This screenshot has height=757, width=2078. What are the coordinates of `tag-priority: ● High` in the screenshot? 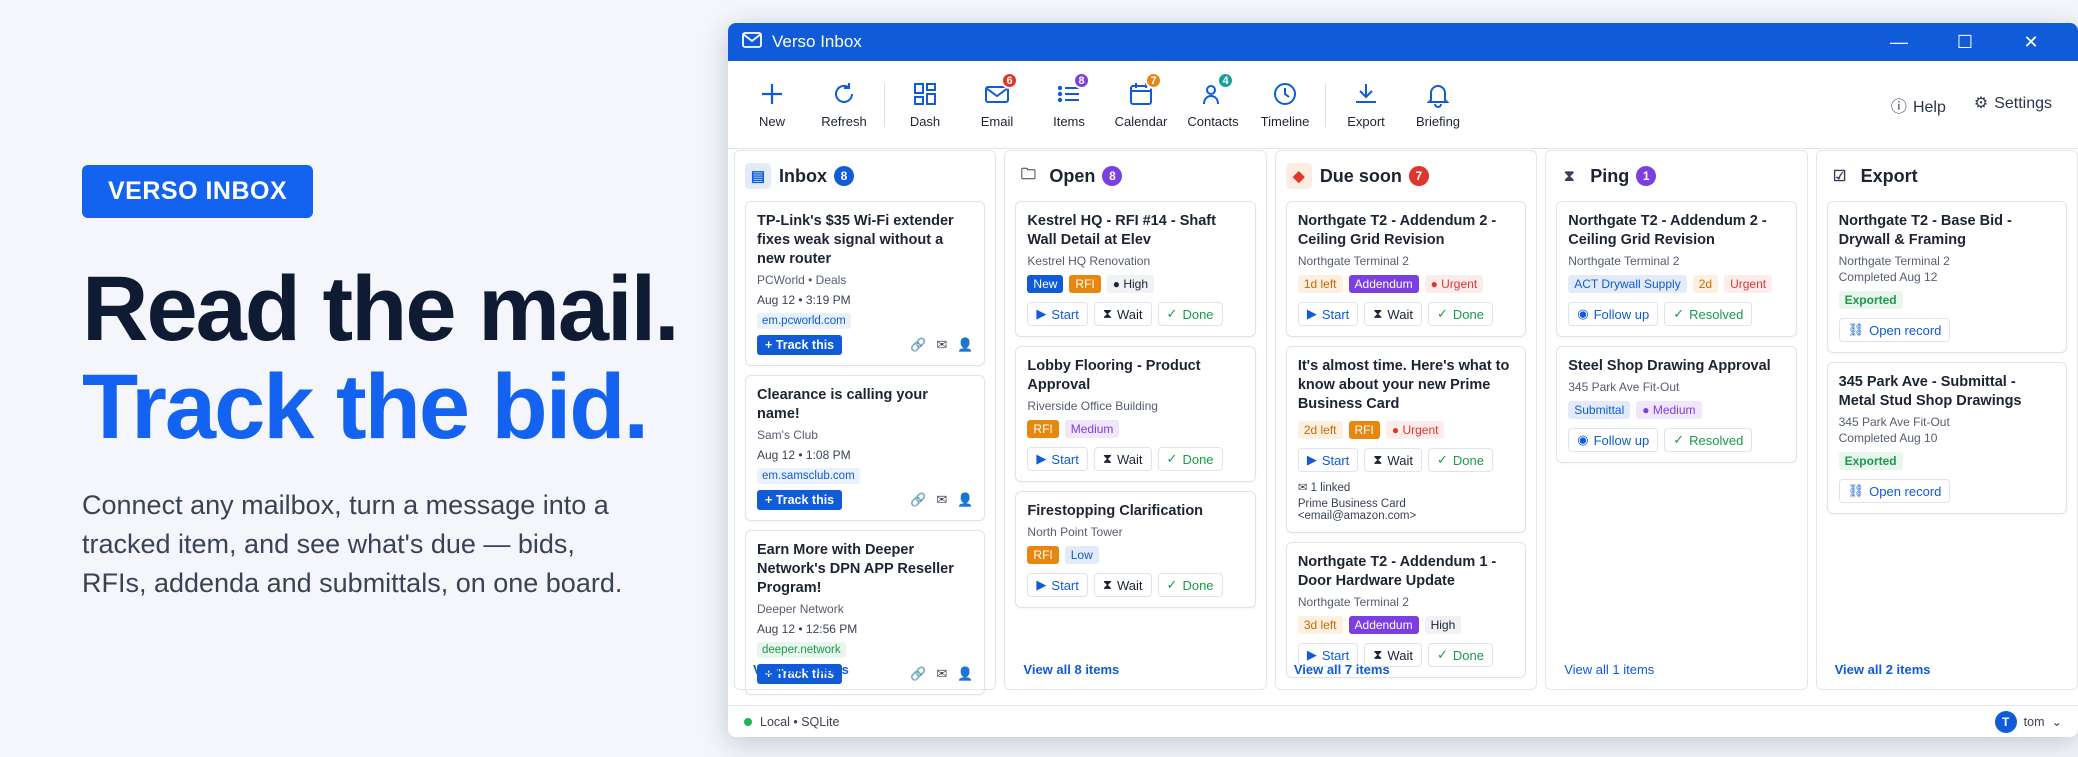 It's located at (1130, 284).